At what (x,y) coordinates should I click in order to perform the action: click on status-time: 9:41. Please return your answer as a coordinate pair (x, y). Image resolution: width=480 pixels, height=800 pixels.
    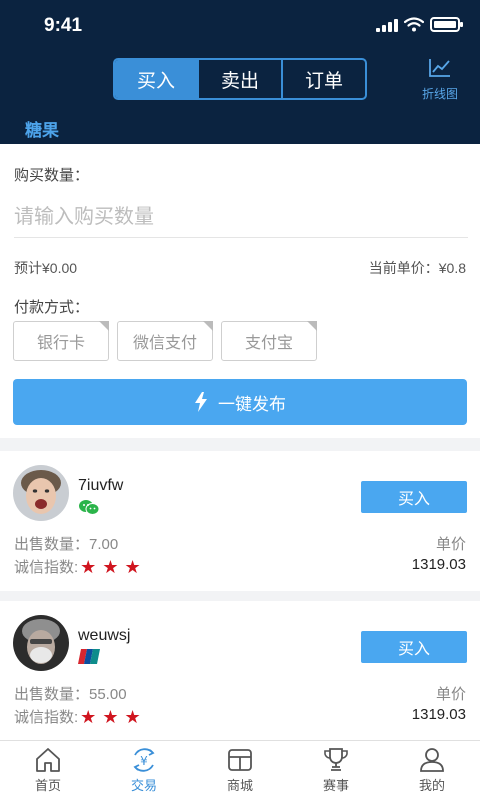
    Looking at the image, I should click on (63, 25).